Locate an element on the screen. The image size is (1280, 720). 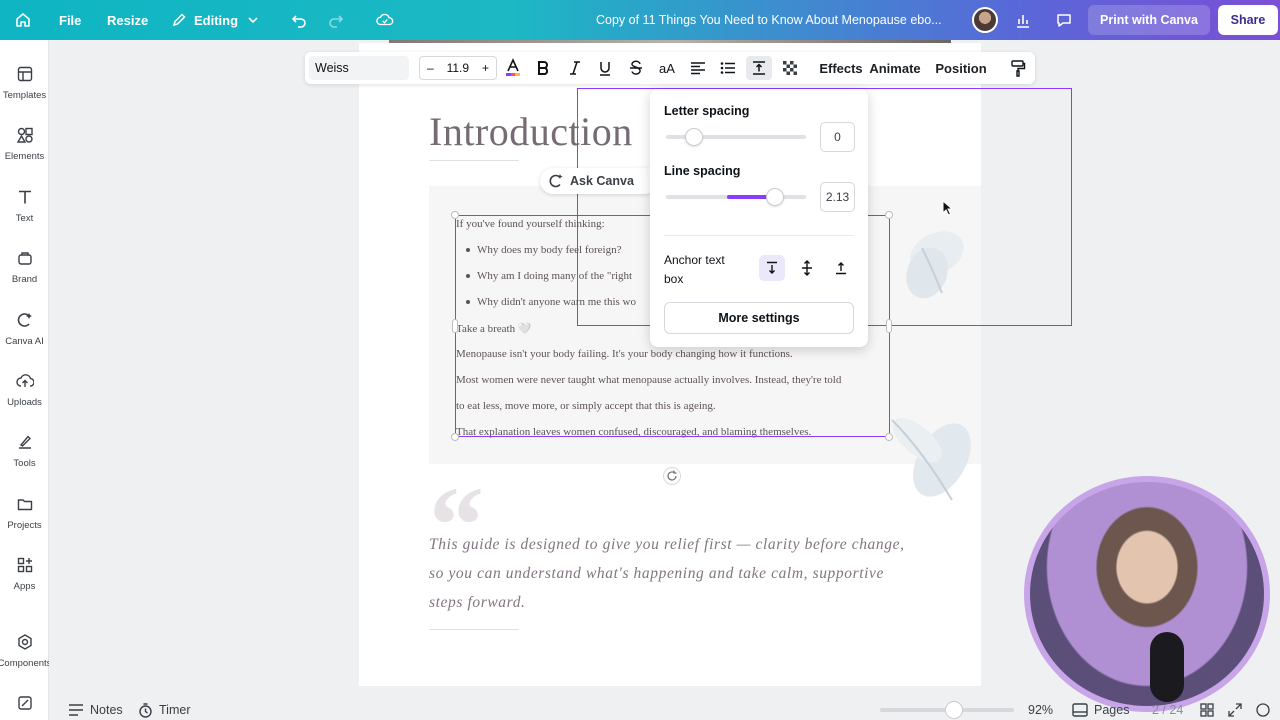
ask-canva-button: Ask Canva is located at coordinates (599, 181).